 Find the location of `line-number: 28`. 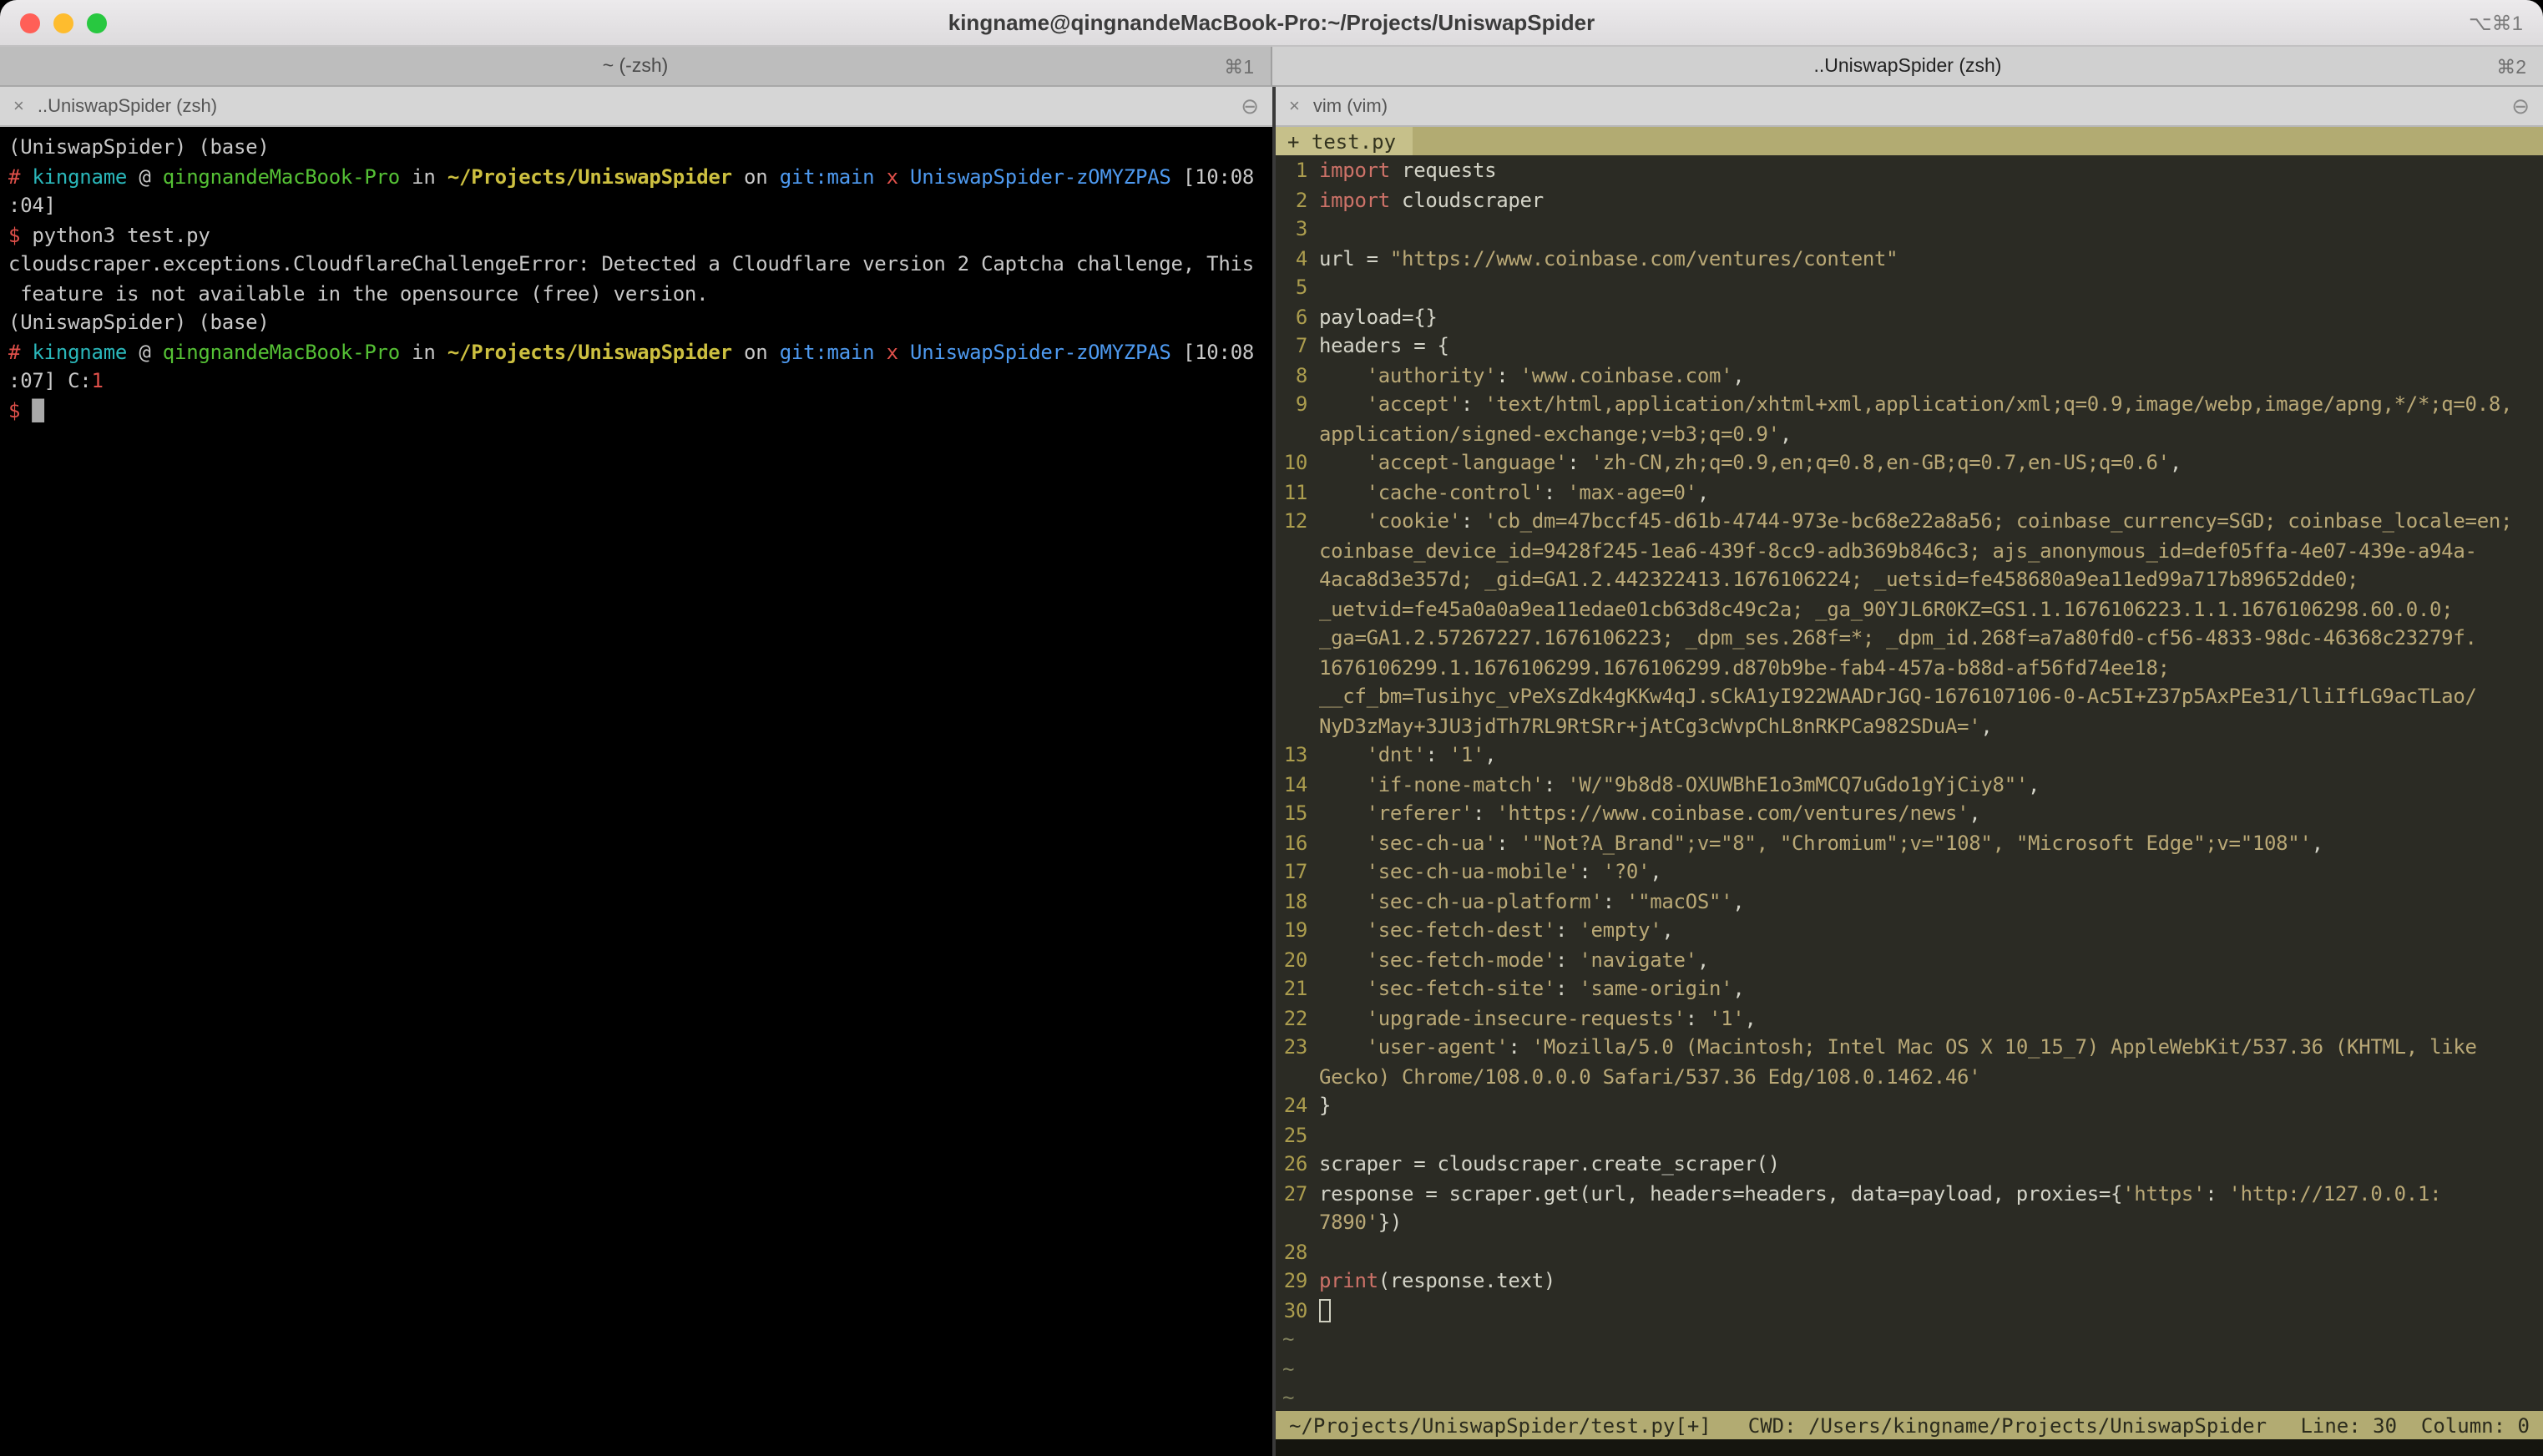

line-number: 28 is located at coordinates (1295, 1251).